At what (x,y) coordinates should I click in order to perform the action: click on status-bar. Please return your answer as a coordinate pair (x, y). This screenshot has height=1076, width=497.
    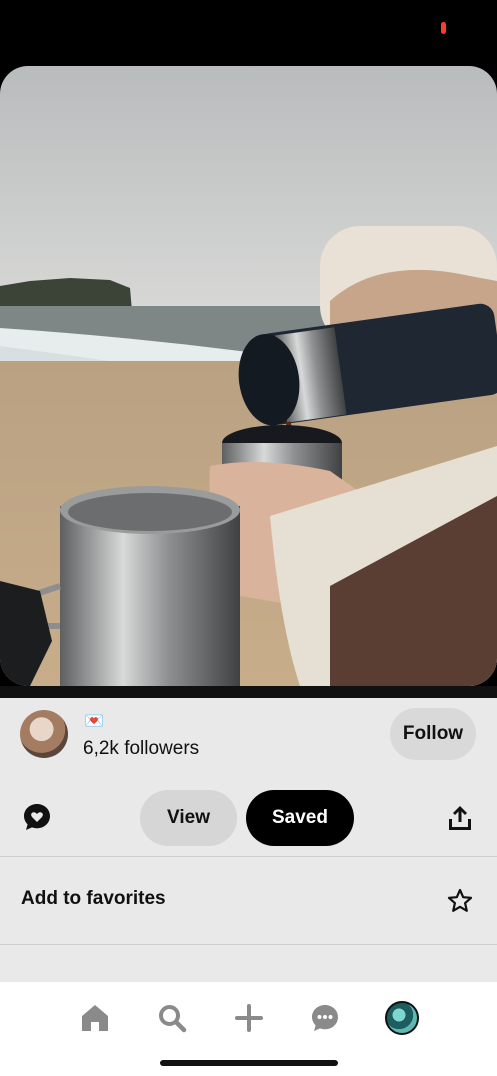
    Looking at the image, I should click on (248, 30).